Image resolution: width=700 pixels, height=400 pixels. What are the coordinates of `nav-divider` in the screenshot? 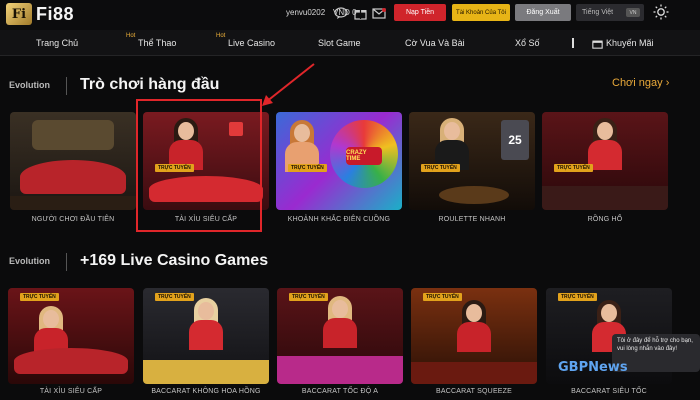 It's located at (573, 43).